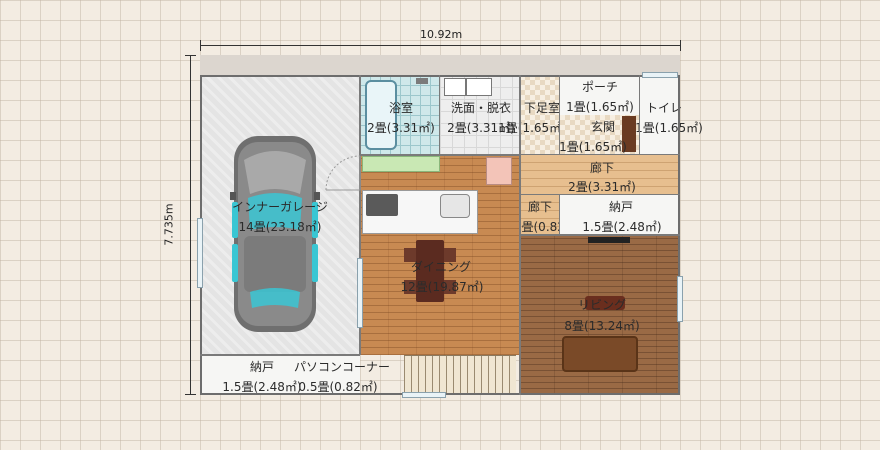  I want to click on wall-porch-toilet, so click(639, 115).